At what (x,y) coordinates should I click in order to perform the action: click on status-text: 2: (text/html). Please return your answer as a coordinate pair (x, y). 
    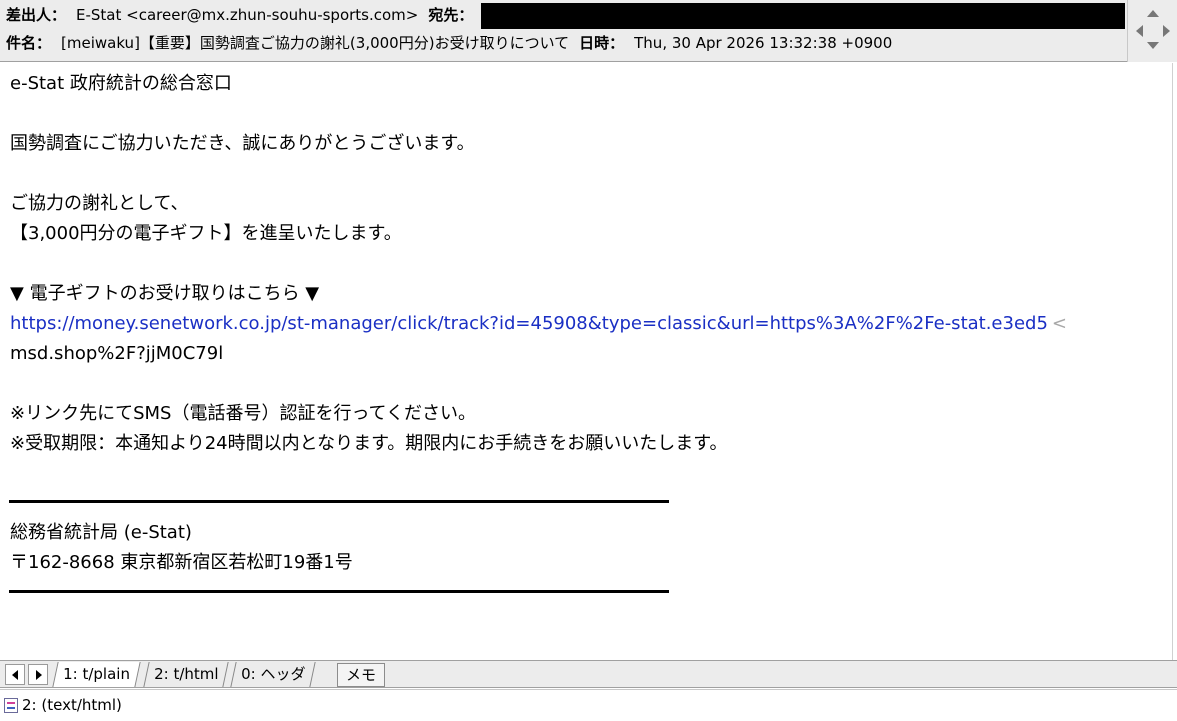
    Looking at the image, I should click on (72, 705).